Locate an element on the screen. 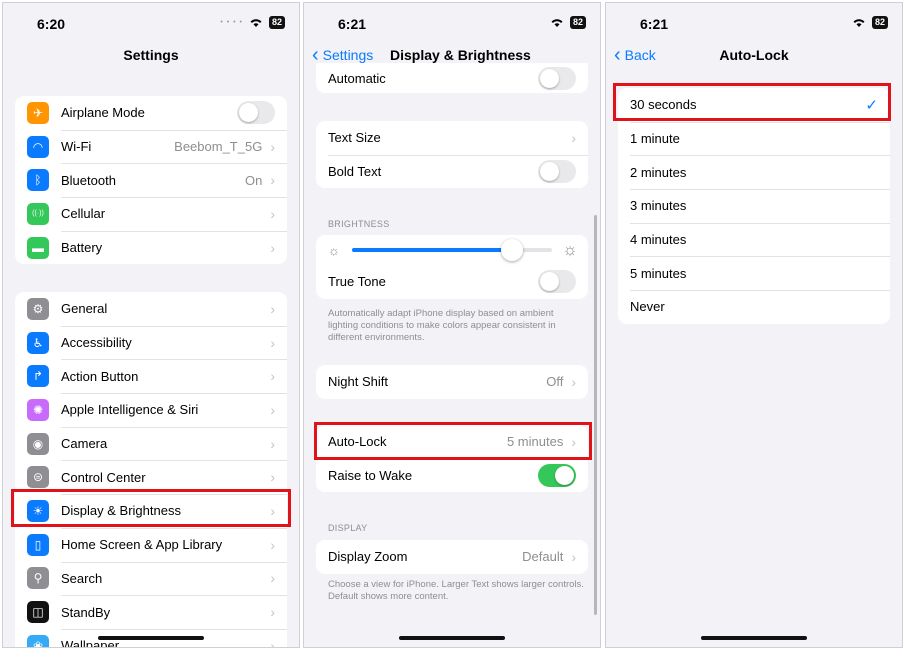  bold-text-row: Bold Text is located at coordinates (452, 171).